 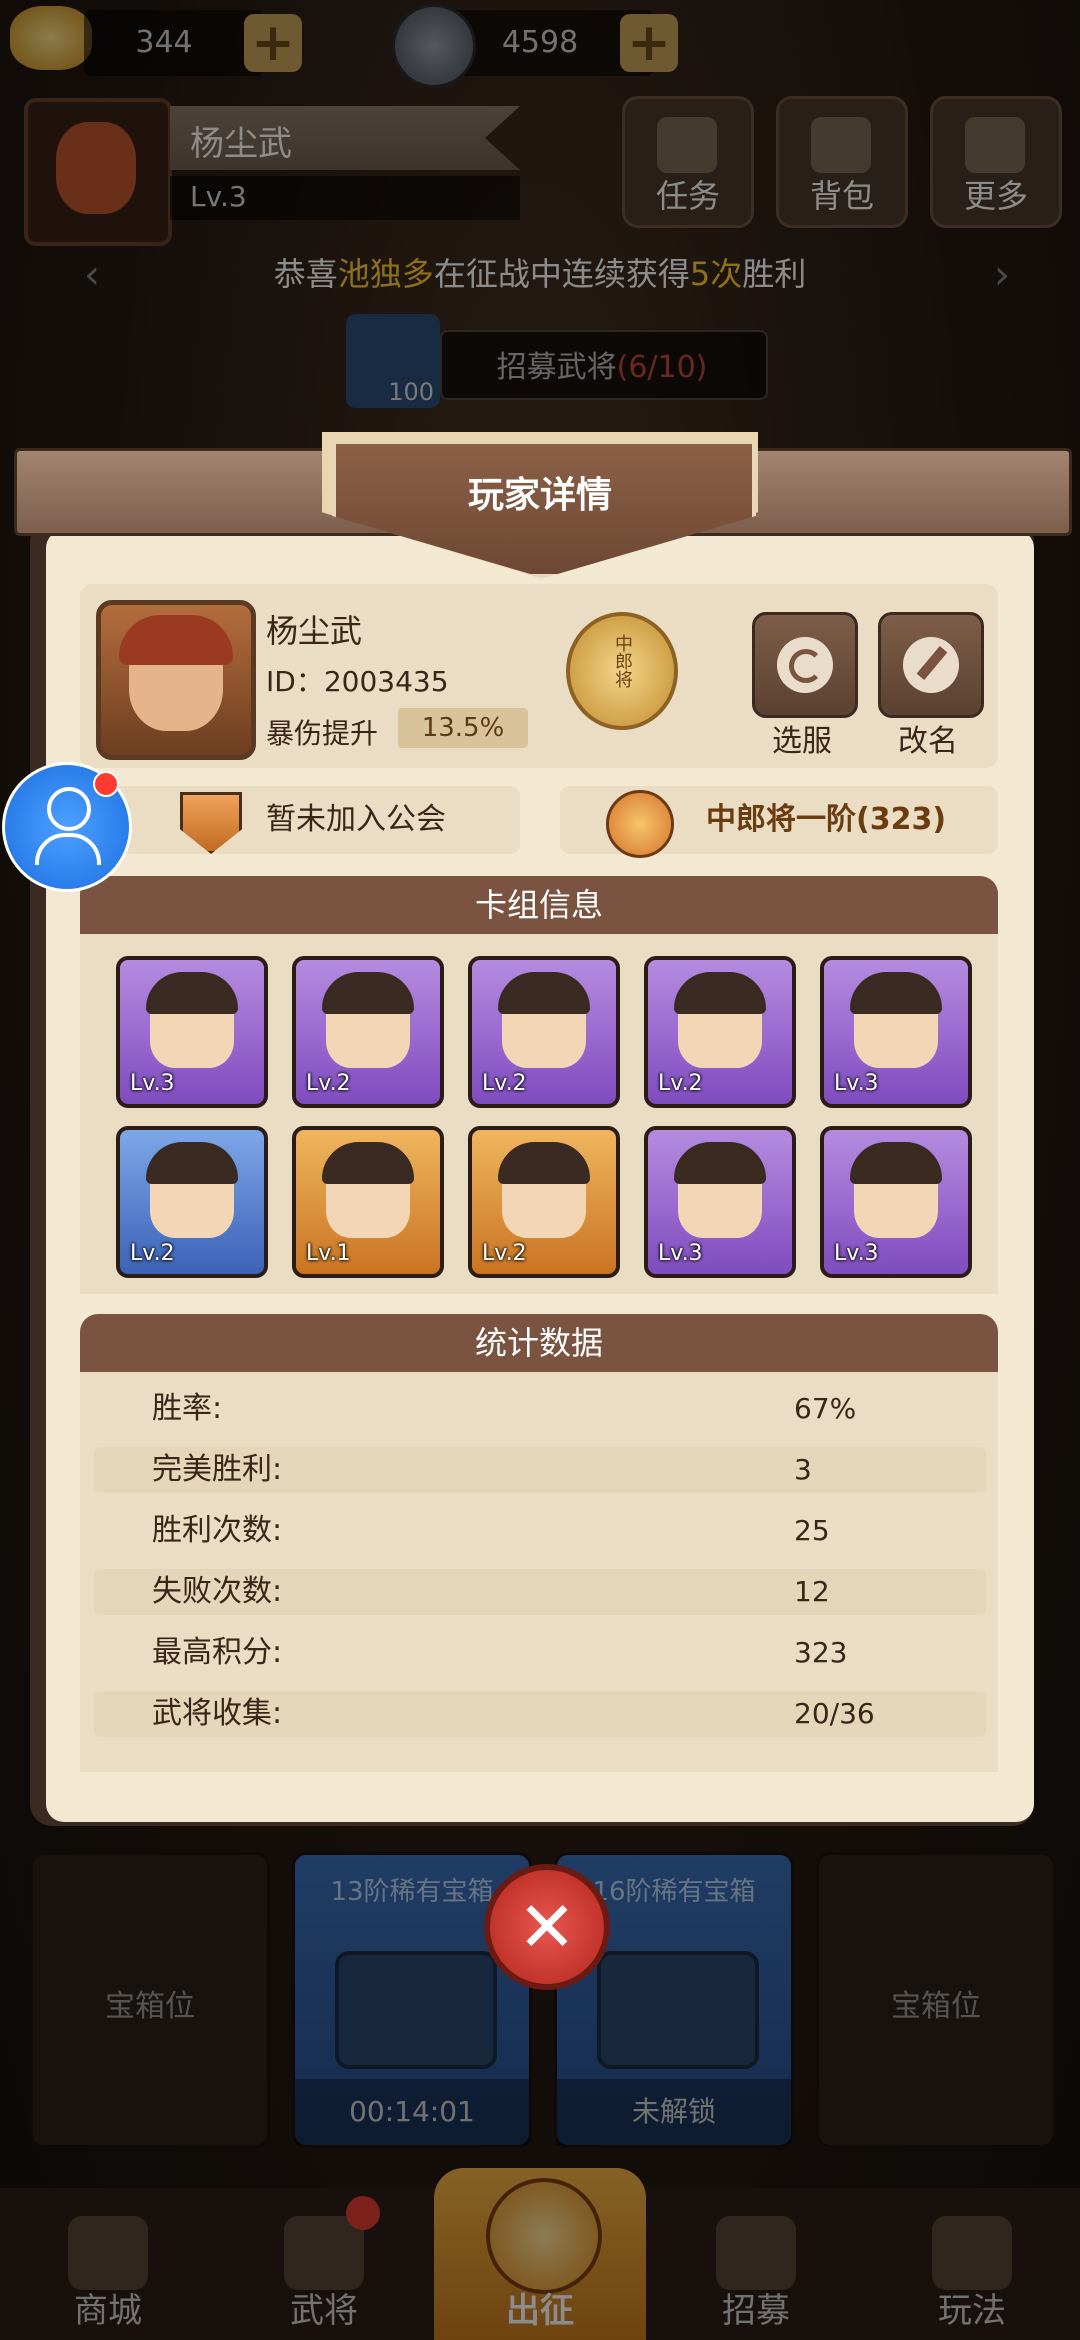 I want to click on close-icon: ✕, so click(x=547, y=1927).